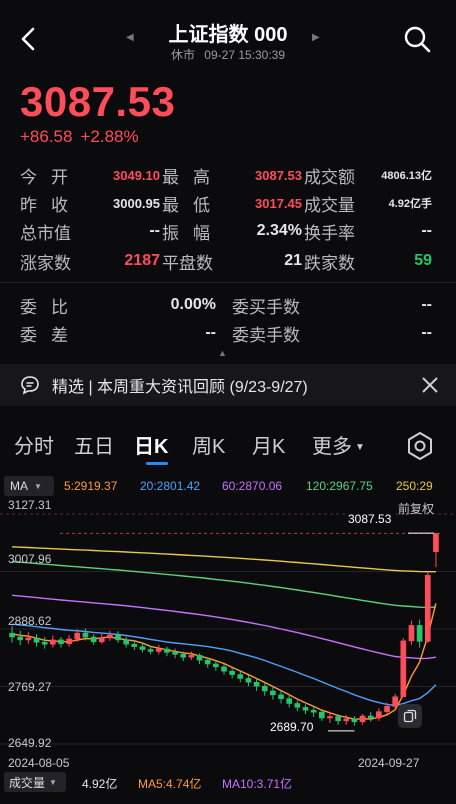 The width and height of the screenshot is (456, 804). I want to click on stat-market-cap: 总市值 --, so click(90, 231).